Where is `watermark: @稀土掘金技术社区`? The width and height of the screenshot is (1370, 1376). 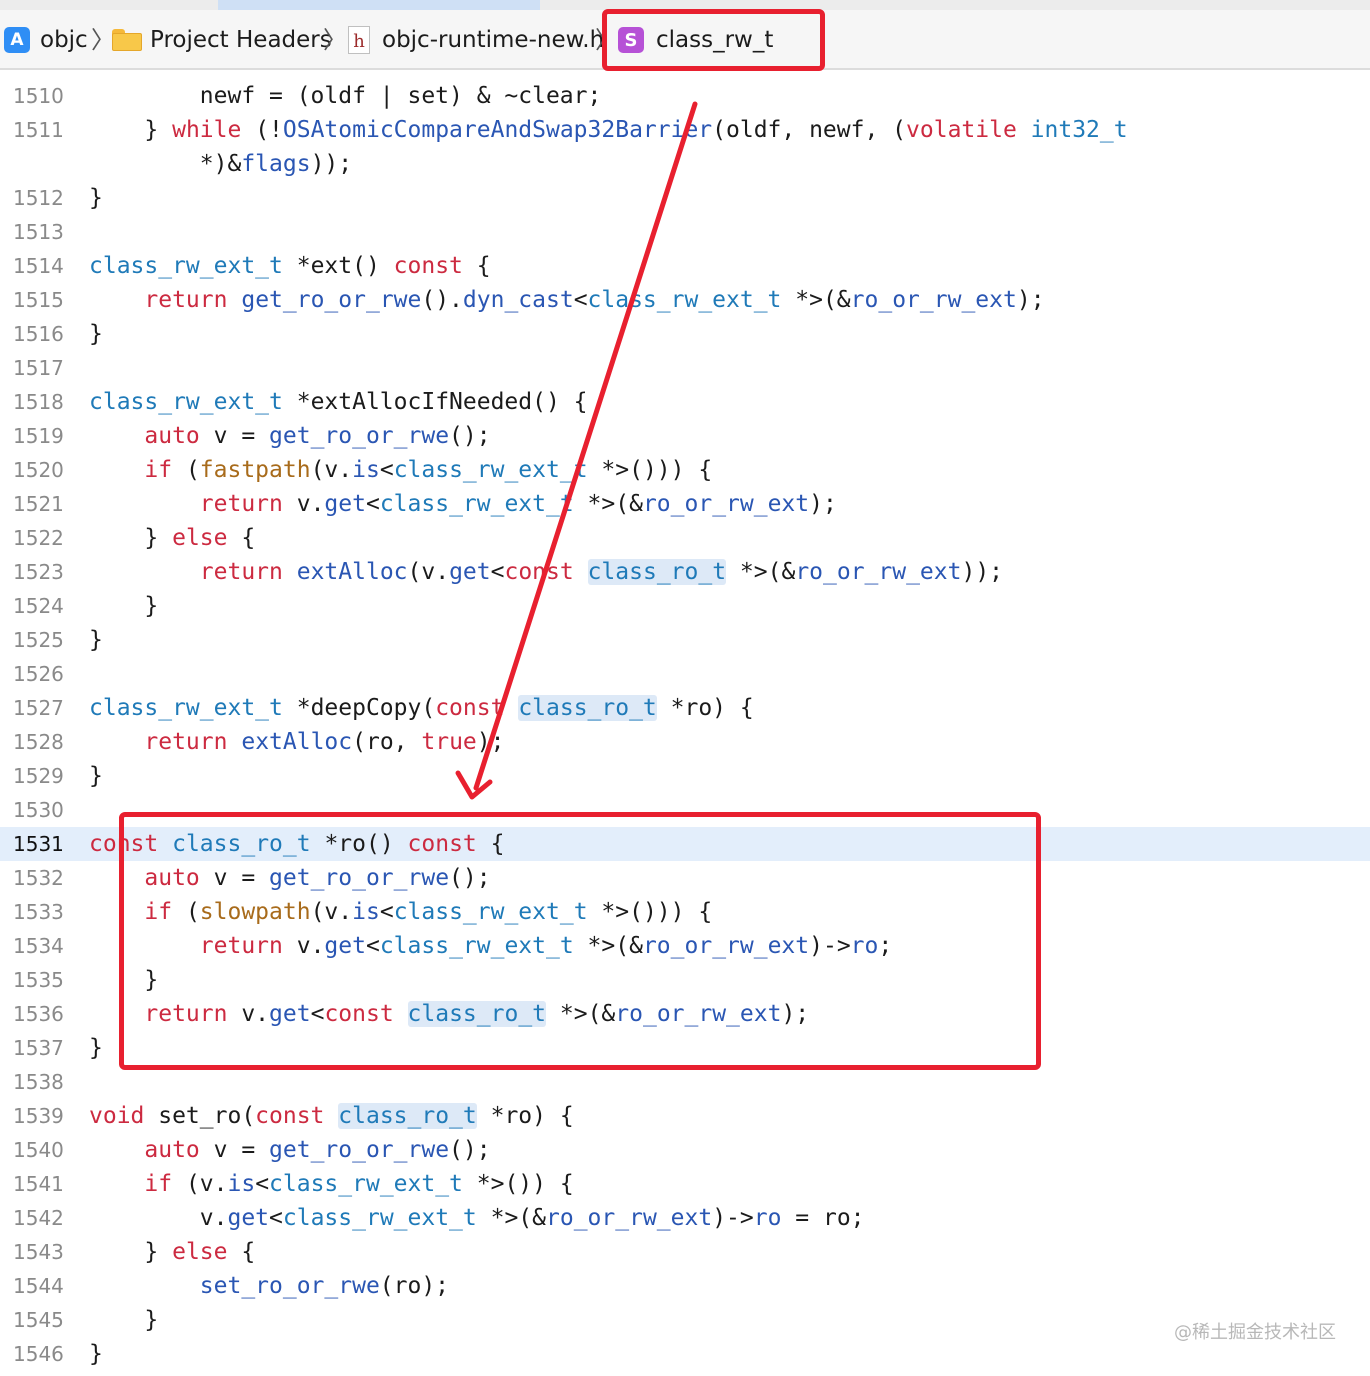
watermark: @稀土掘金技术社区 is located at coordinates (1255, 1332).